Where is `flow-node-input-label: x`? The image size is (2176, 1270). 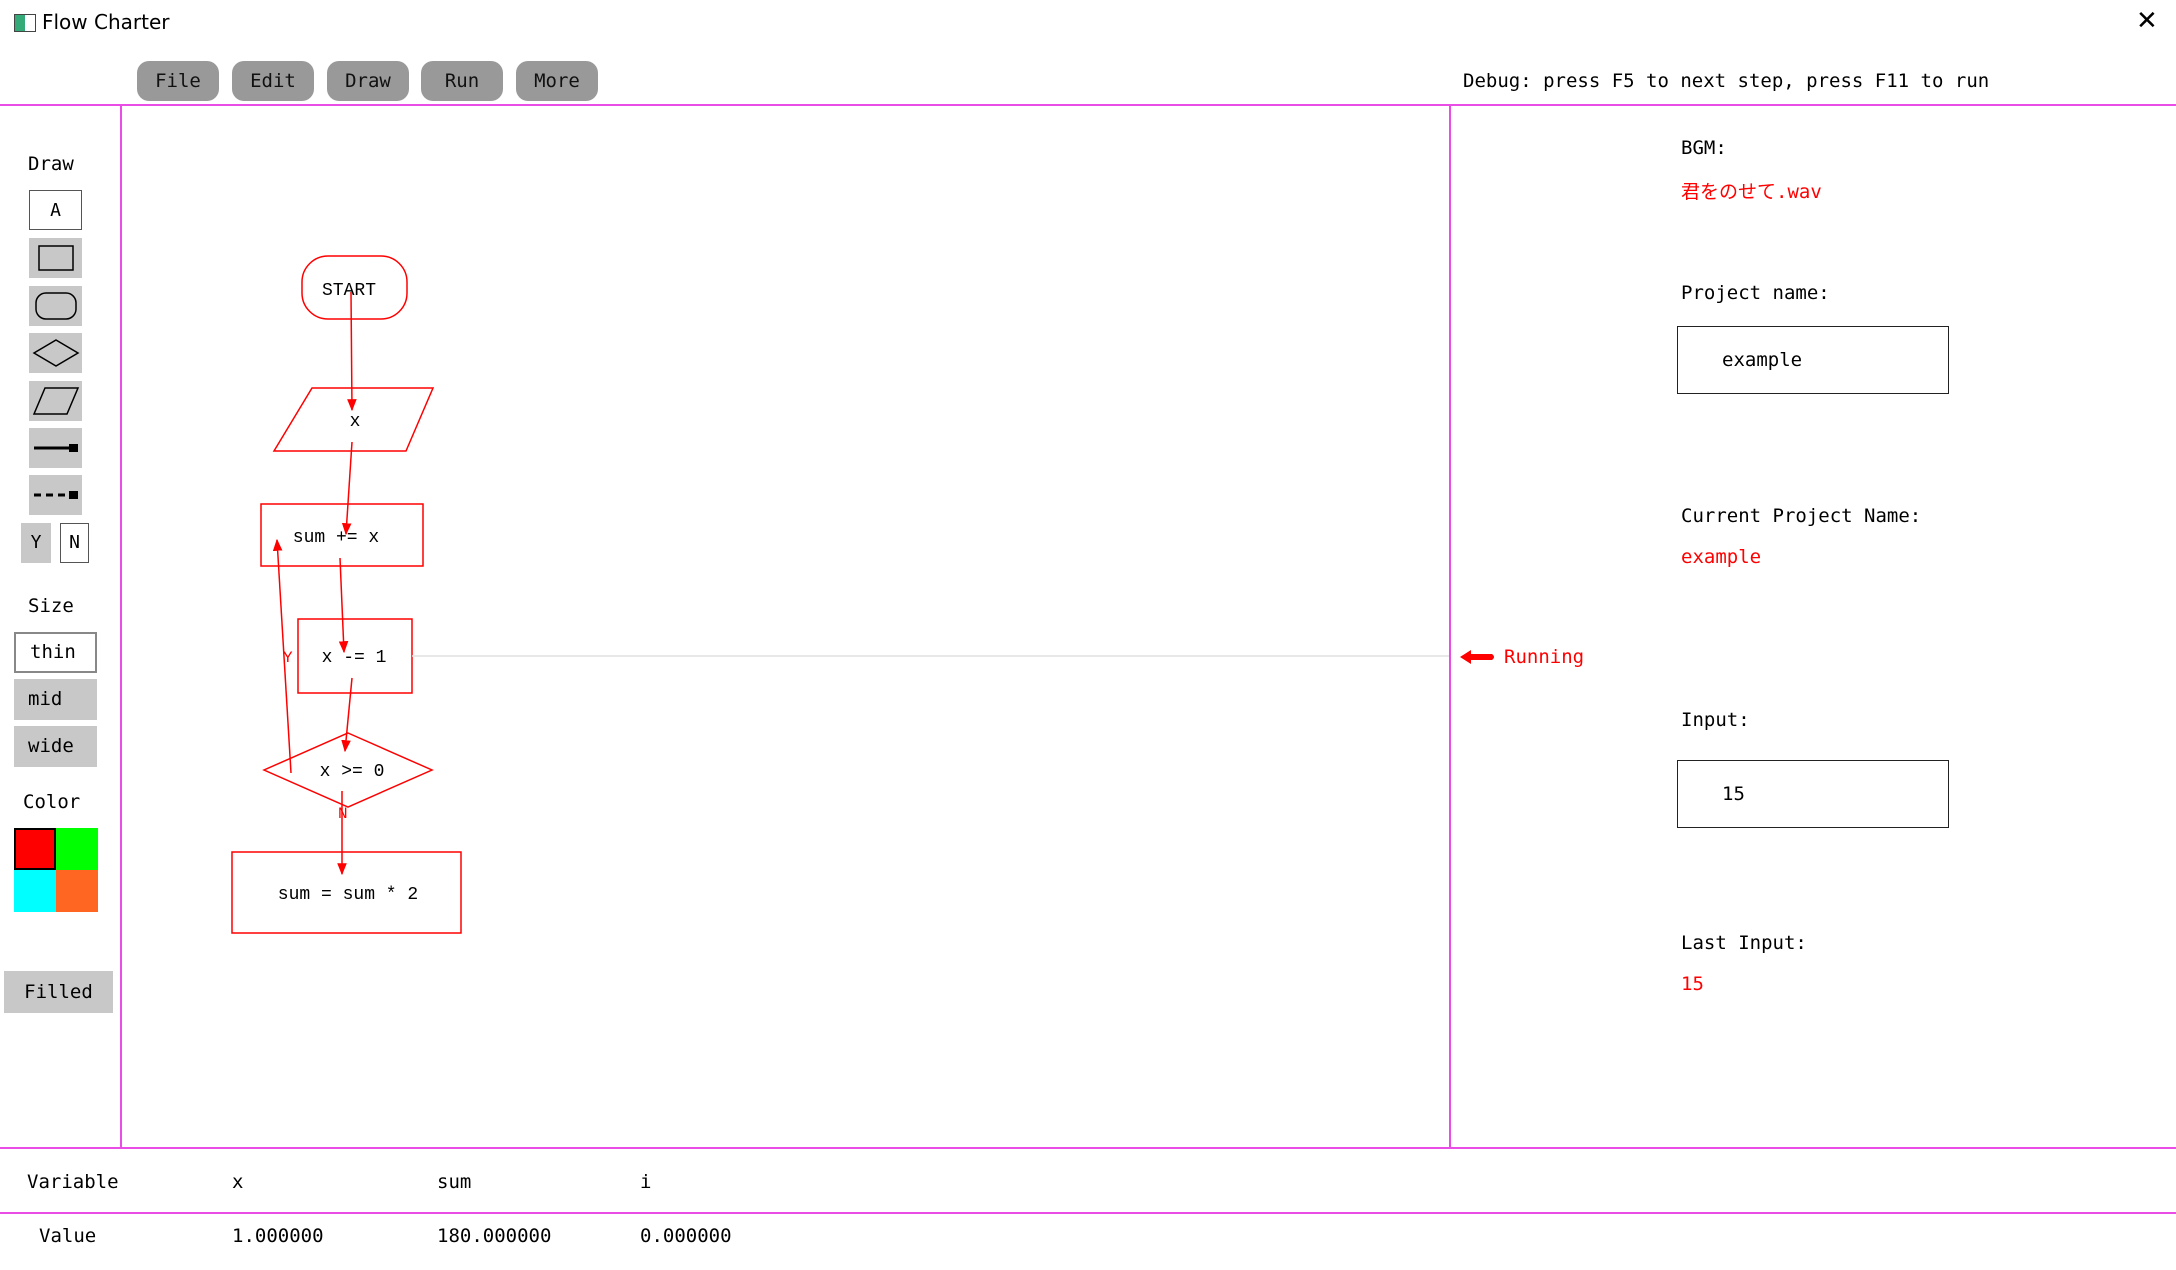
flow-node-input-label: x is located at coordinates (355, 422).